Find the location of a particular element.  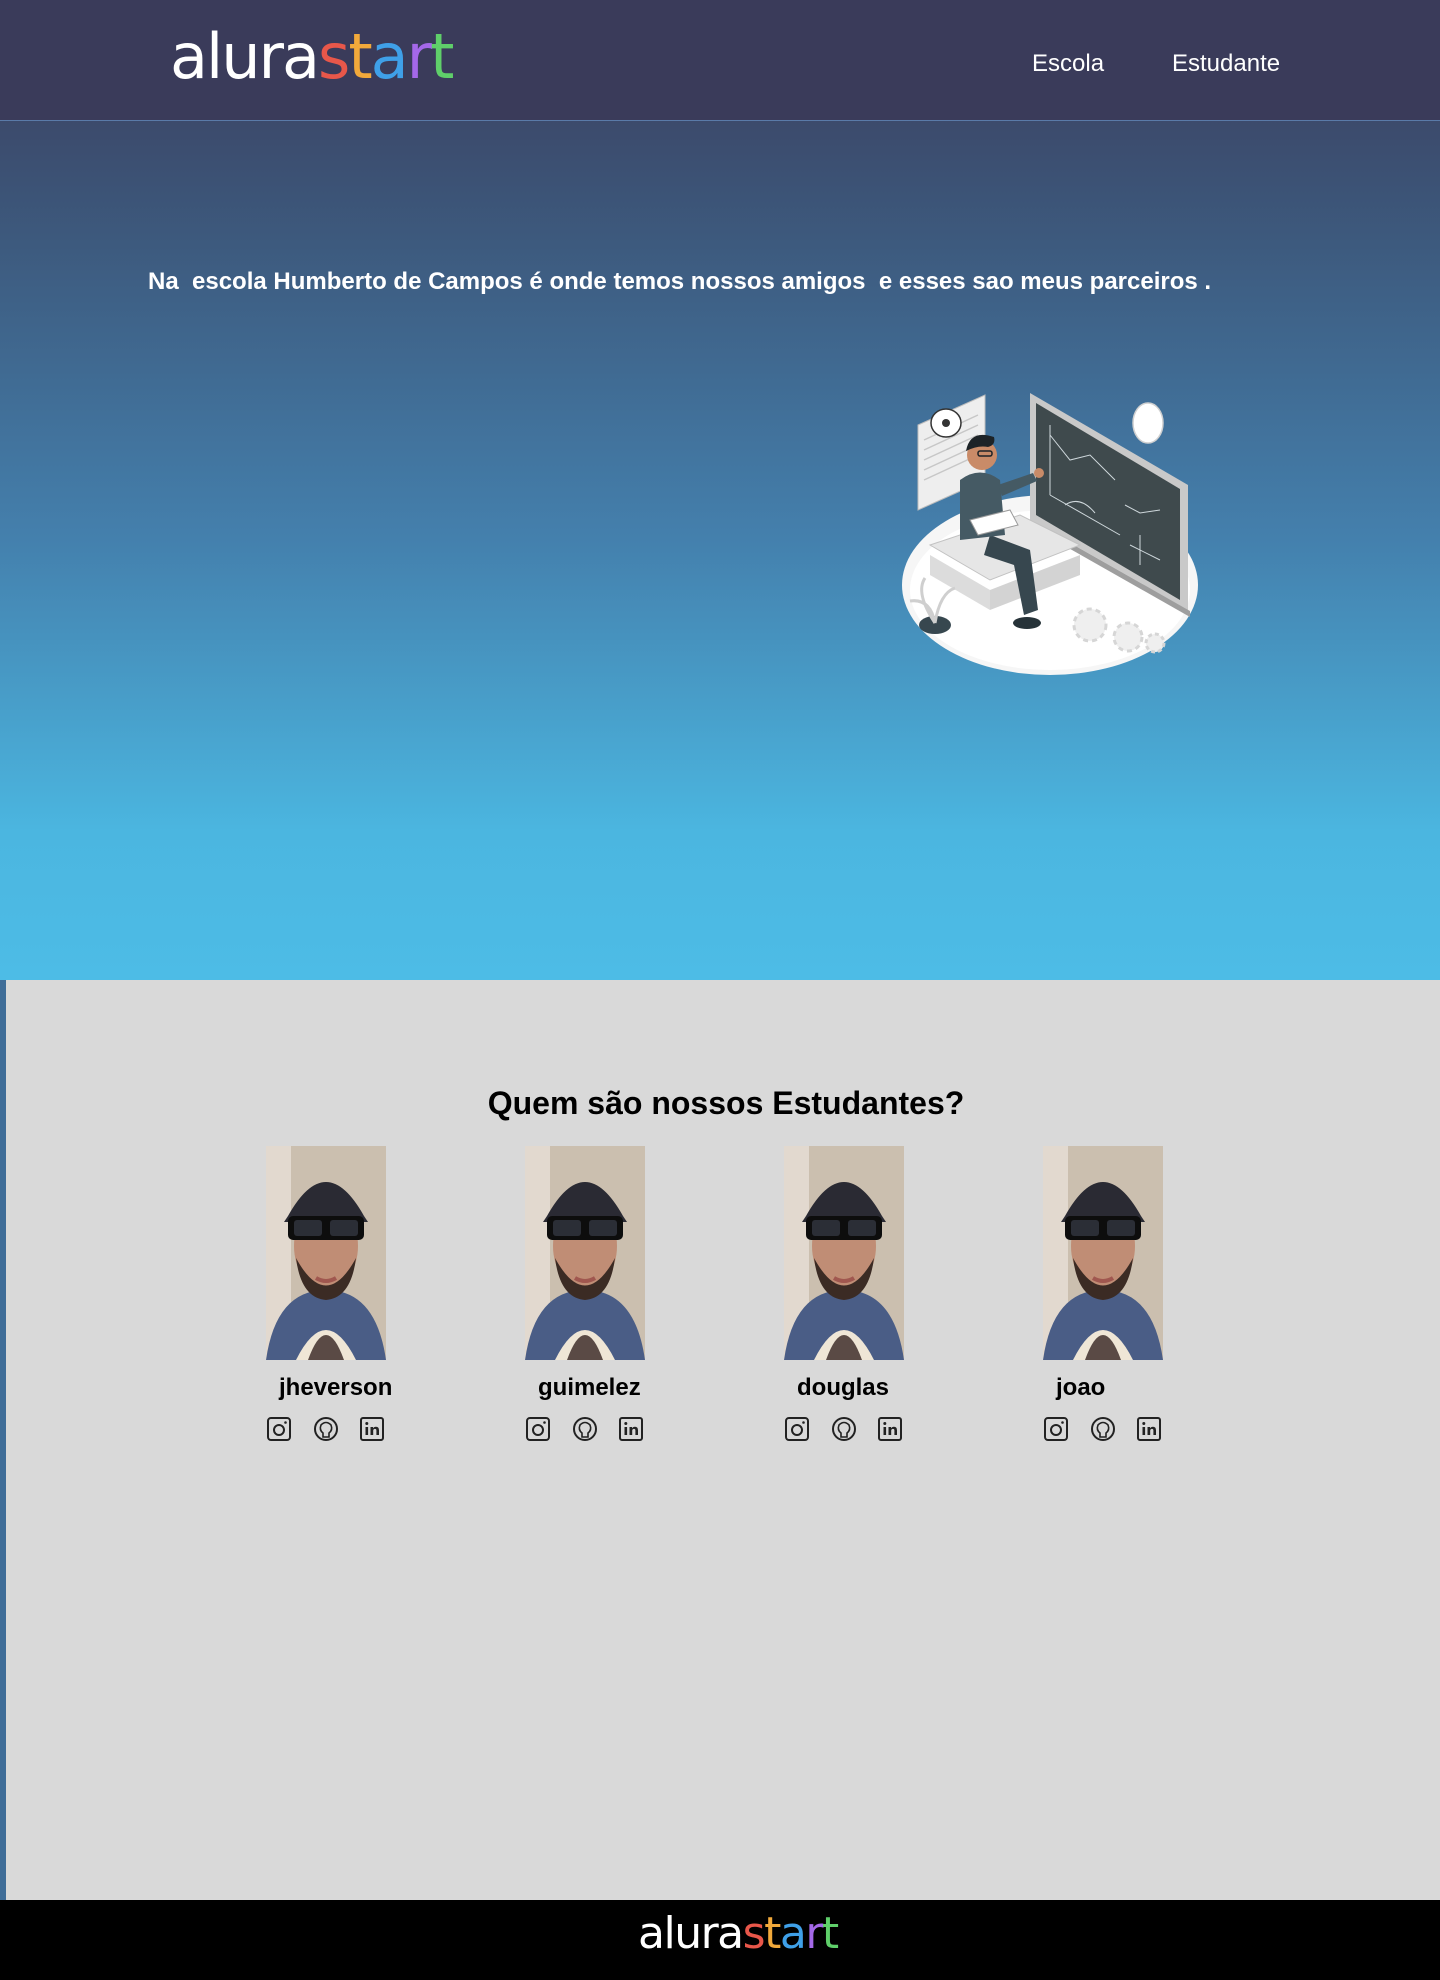

students-section-title: Quem são nossos Estudantes? is located at coordinates (726, 1103).